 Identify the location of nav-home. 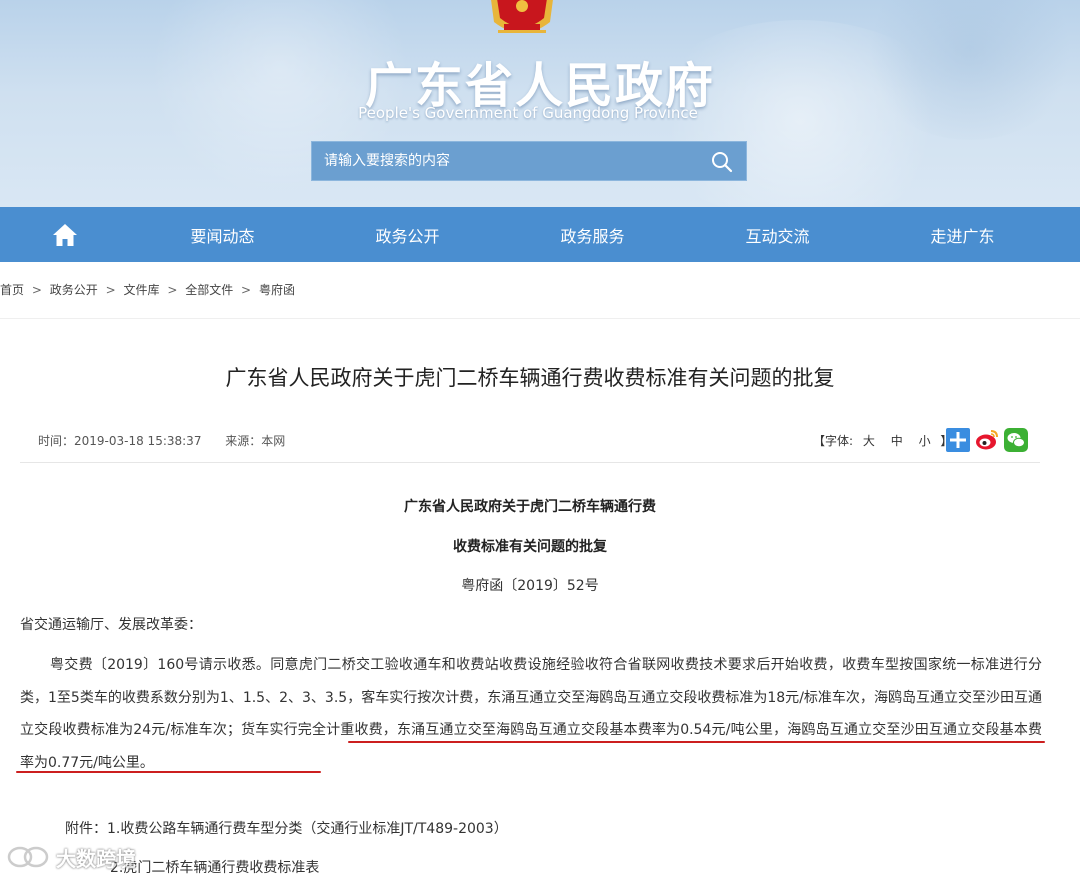
(65, 234).